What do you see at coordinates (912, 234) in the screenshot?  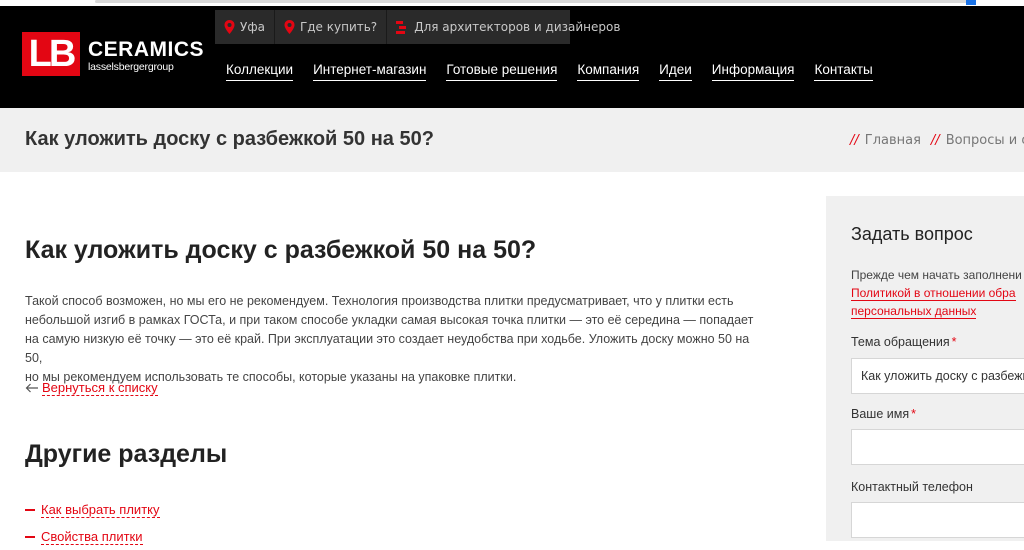 I see `form-title: Задать вопрос` at bounding box center [912, 234].